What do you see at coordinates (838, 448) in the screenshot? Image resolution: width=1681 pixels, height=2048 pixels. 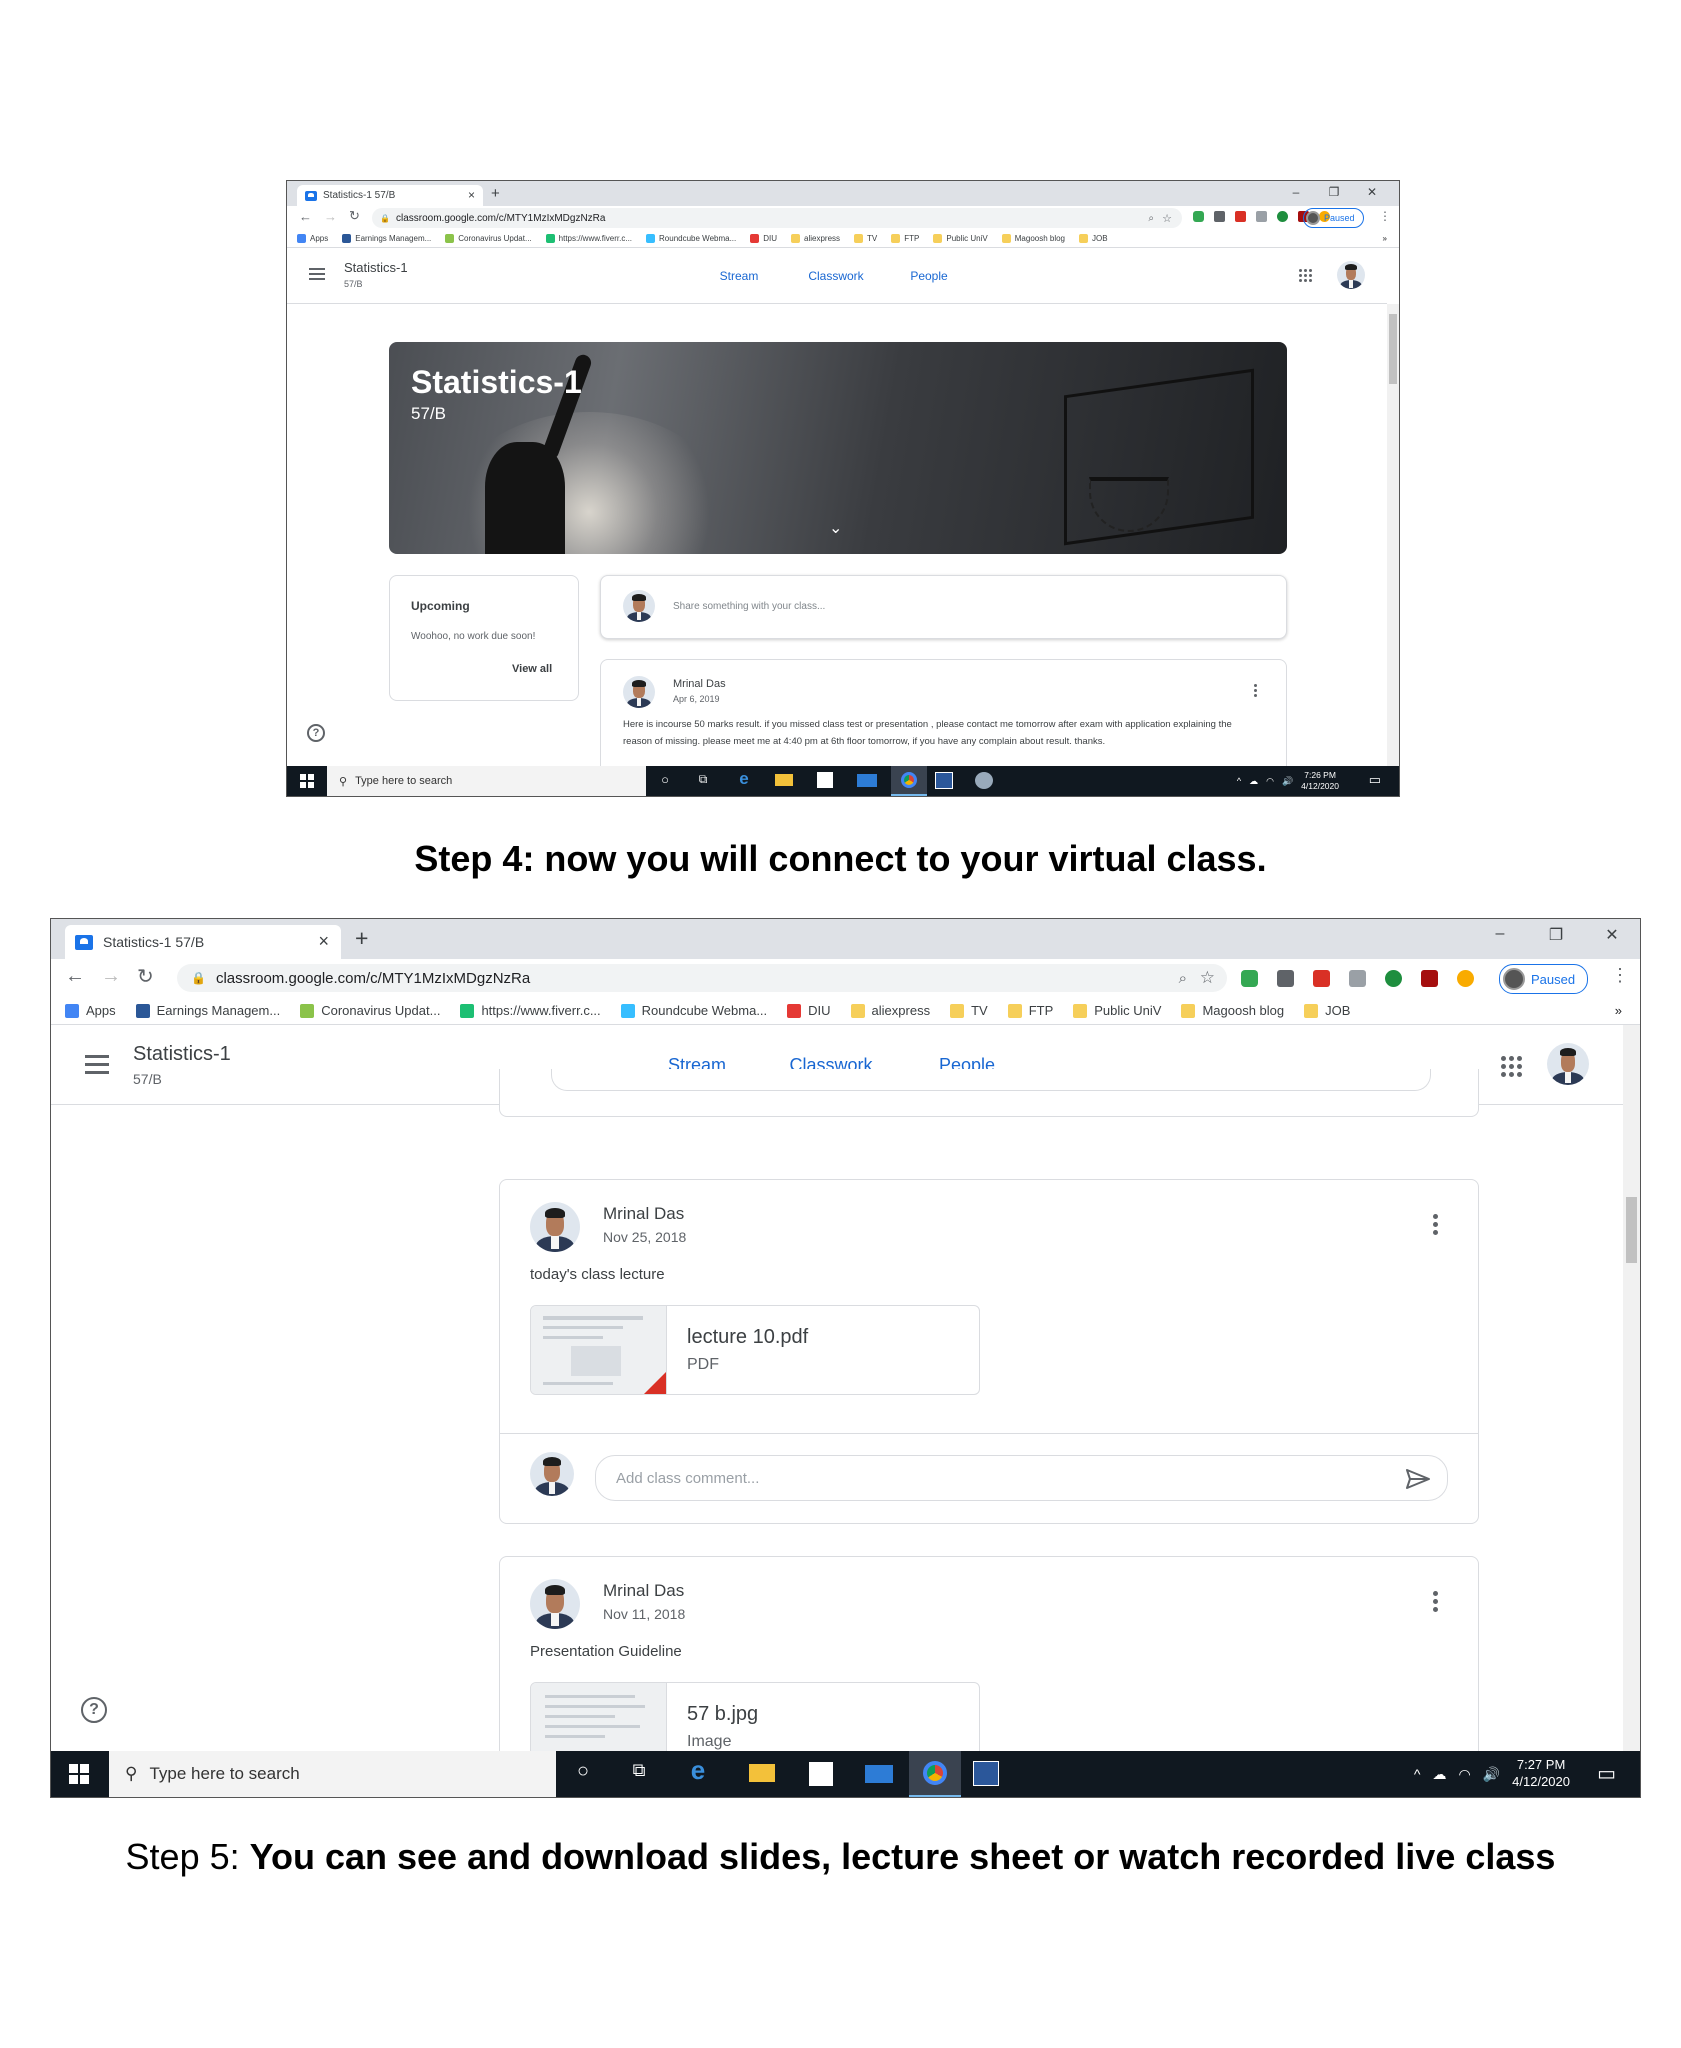 I see `class-banner: Statistics-1 57/B ⌄` at bounding box center [838, 448].